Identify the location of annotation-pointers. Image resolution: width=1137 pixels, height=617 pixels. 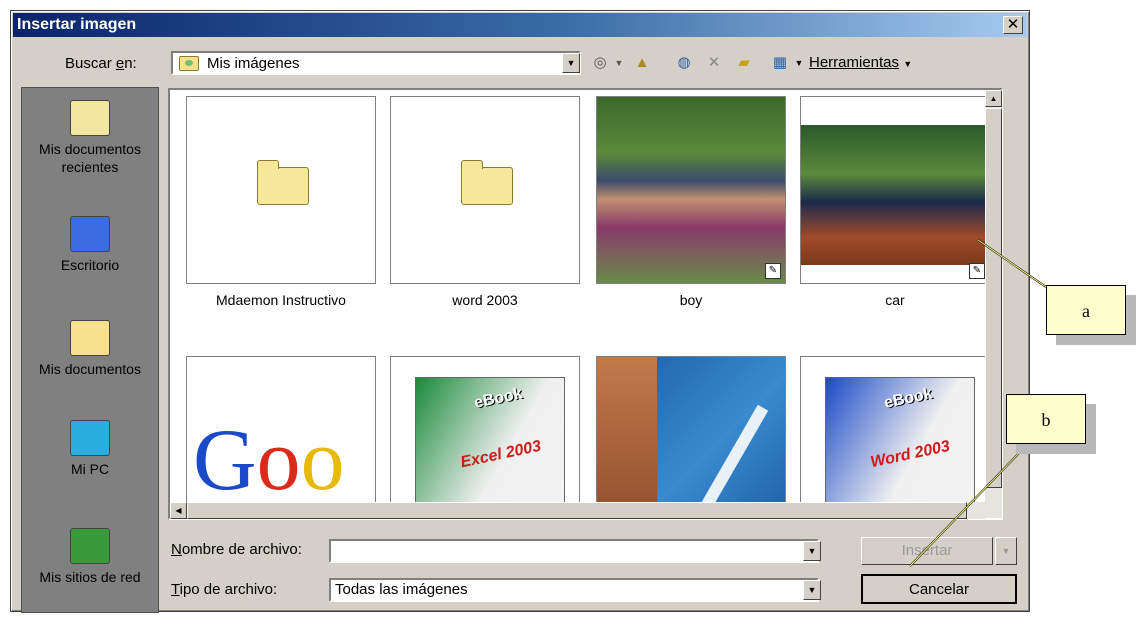
(978, 403).